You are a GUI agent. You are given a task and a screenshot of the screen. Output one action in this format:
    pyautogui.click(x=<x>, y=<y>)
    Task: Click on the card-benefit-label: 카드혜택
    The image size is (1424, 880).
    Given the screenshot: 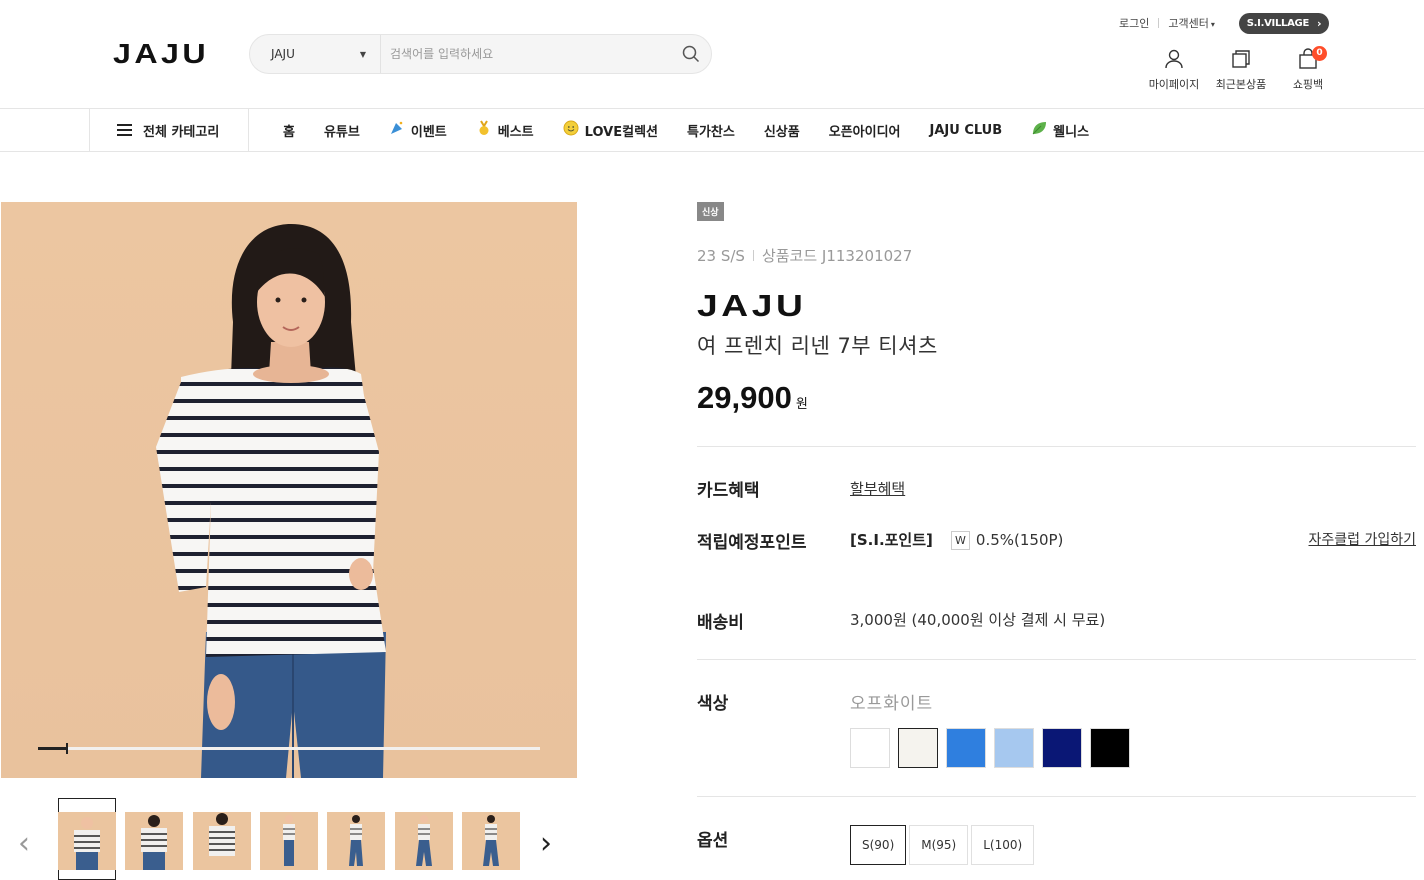 What is the action you would take?
    pyautogui.click(x=728, y=491)
    